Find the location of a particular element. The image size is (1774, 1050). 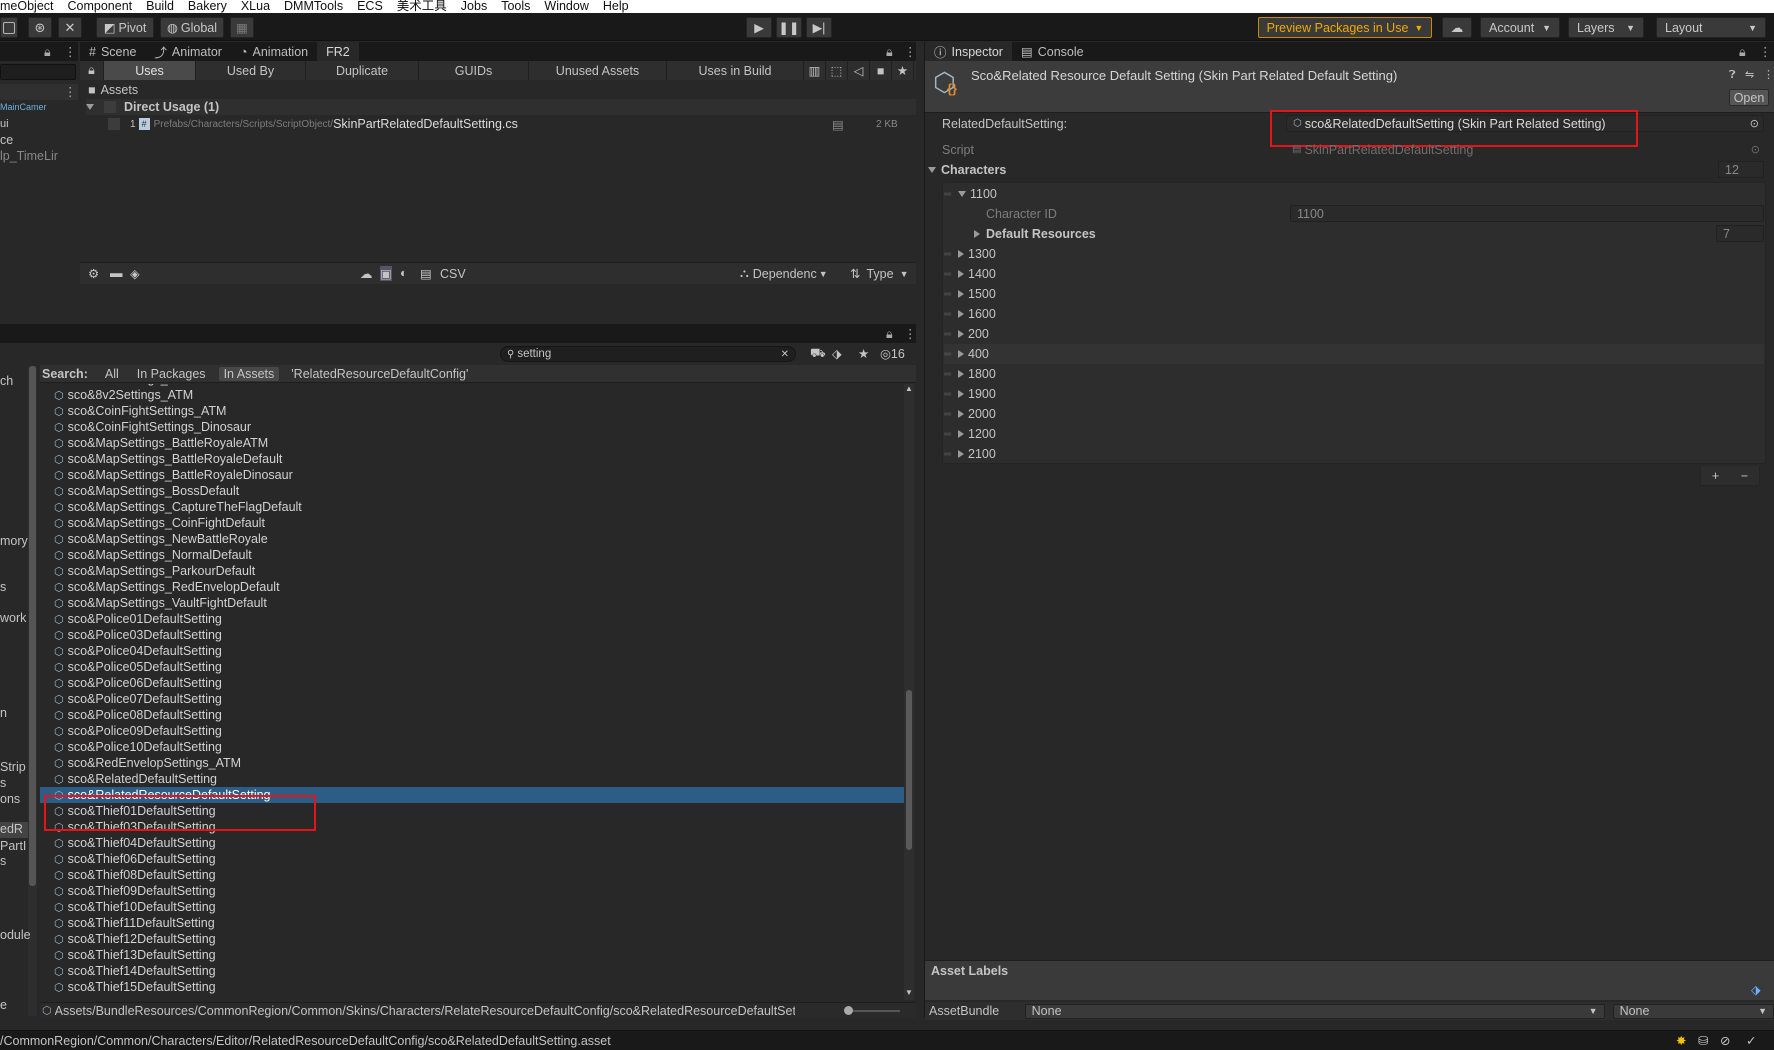

fr2-select-button: ⬚ is located at coordinates (837, 70).